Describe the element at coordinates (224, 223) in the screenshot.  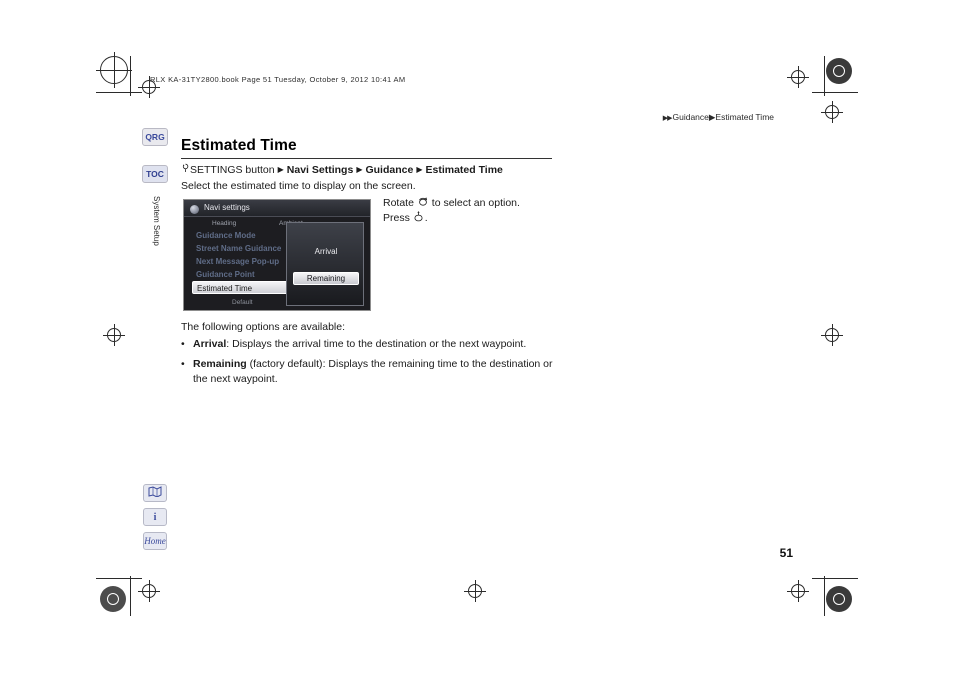
I see `device-column-header-1: Heading` at that location.